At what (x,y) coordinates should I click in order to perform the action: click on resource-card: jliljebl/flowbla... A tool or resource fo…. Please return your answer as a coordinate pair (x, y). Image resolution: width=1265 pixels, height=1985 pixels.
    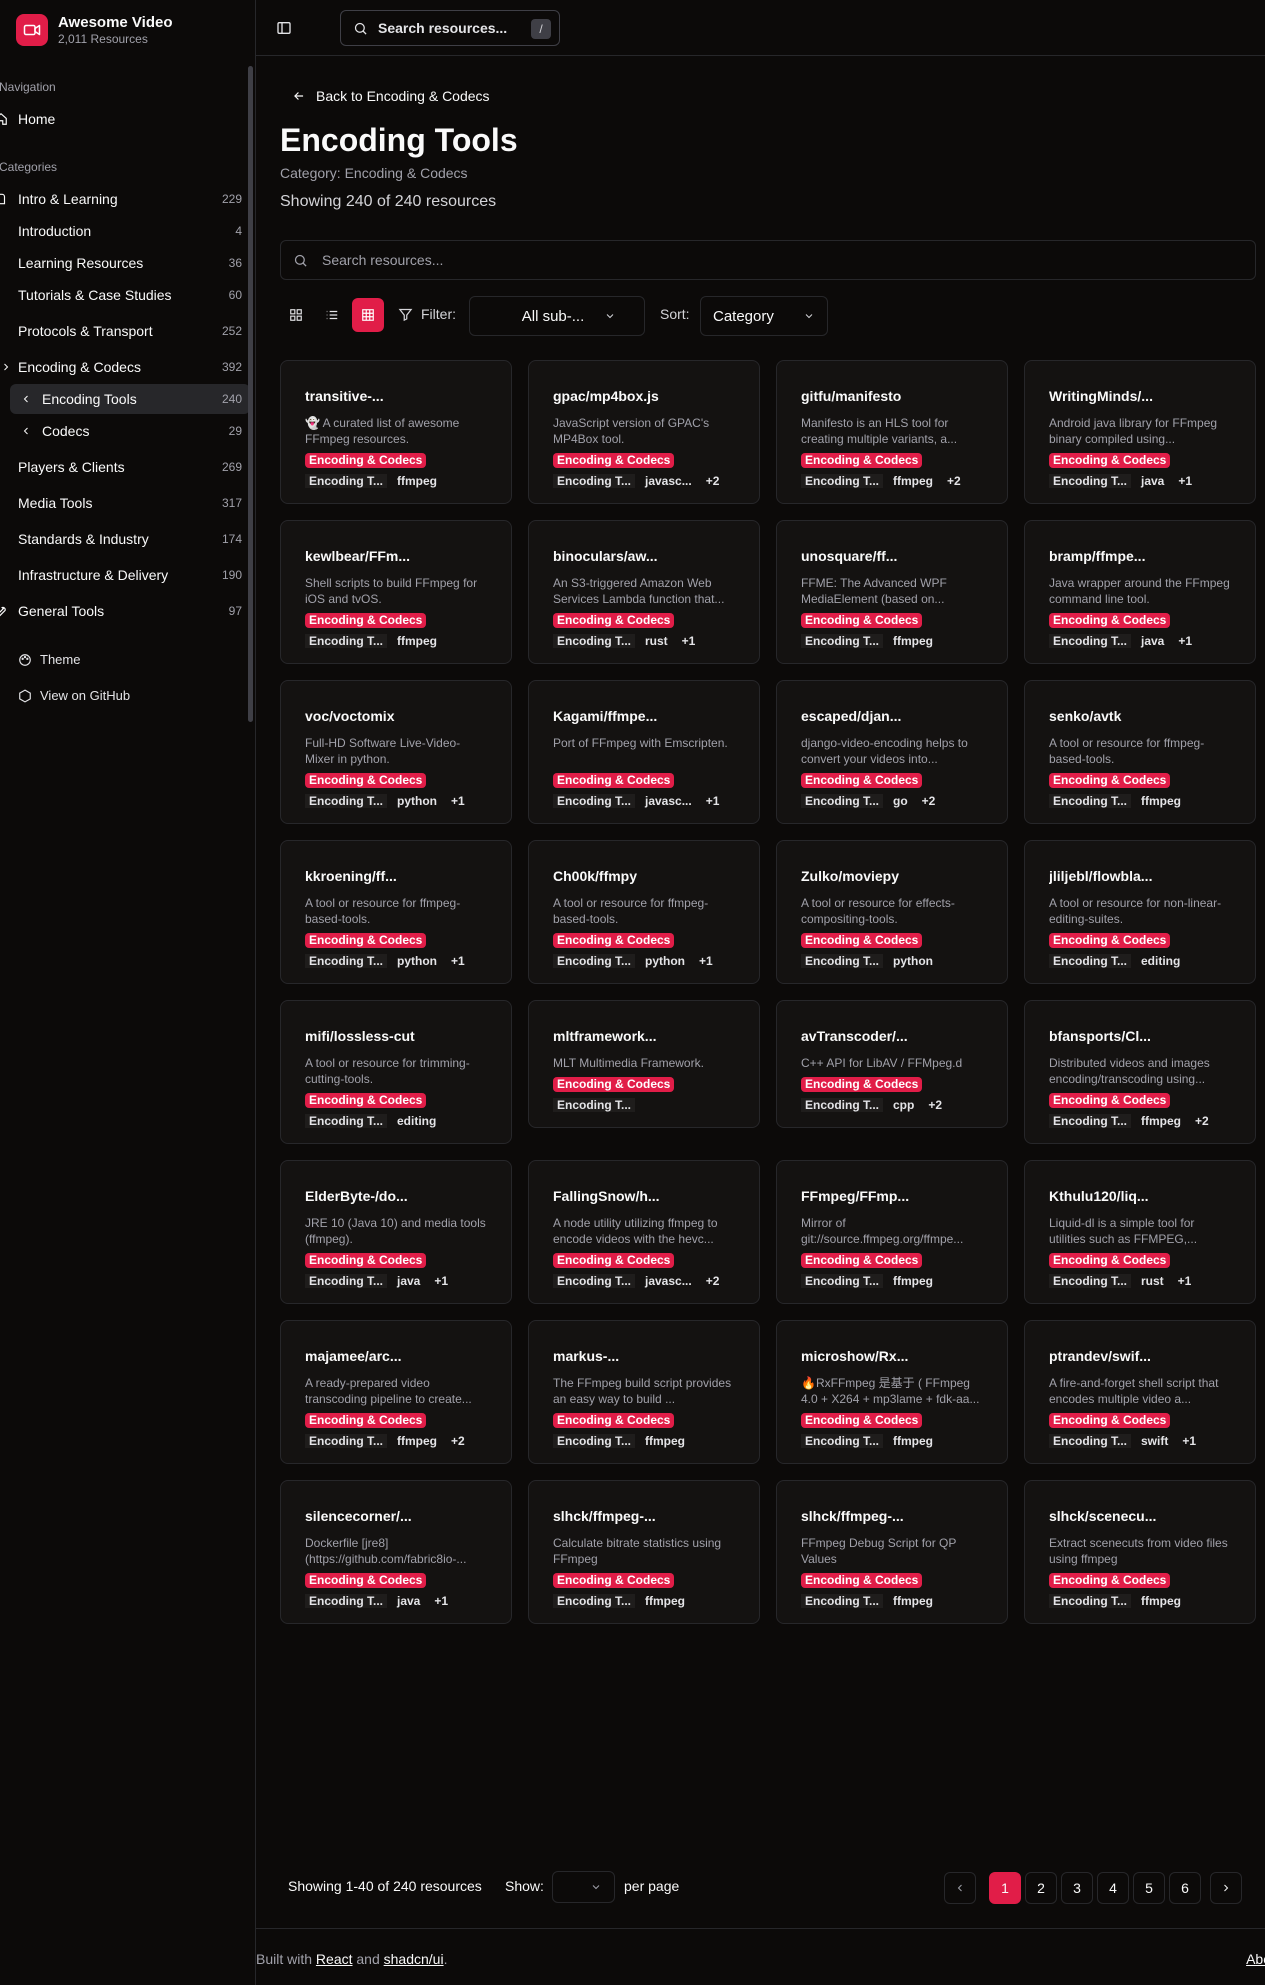
    Looking at the image, I should click on (1140, 912).